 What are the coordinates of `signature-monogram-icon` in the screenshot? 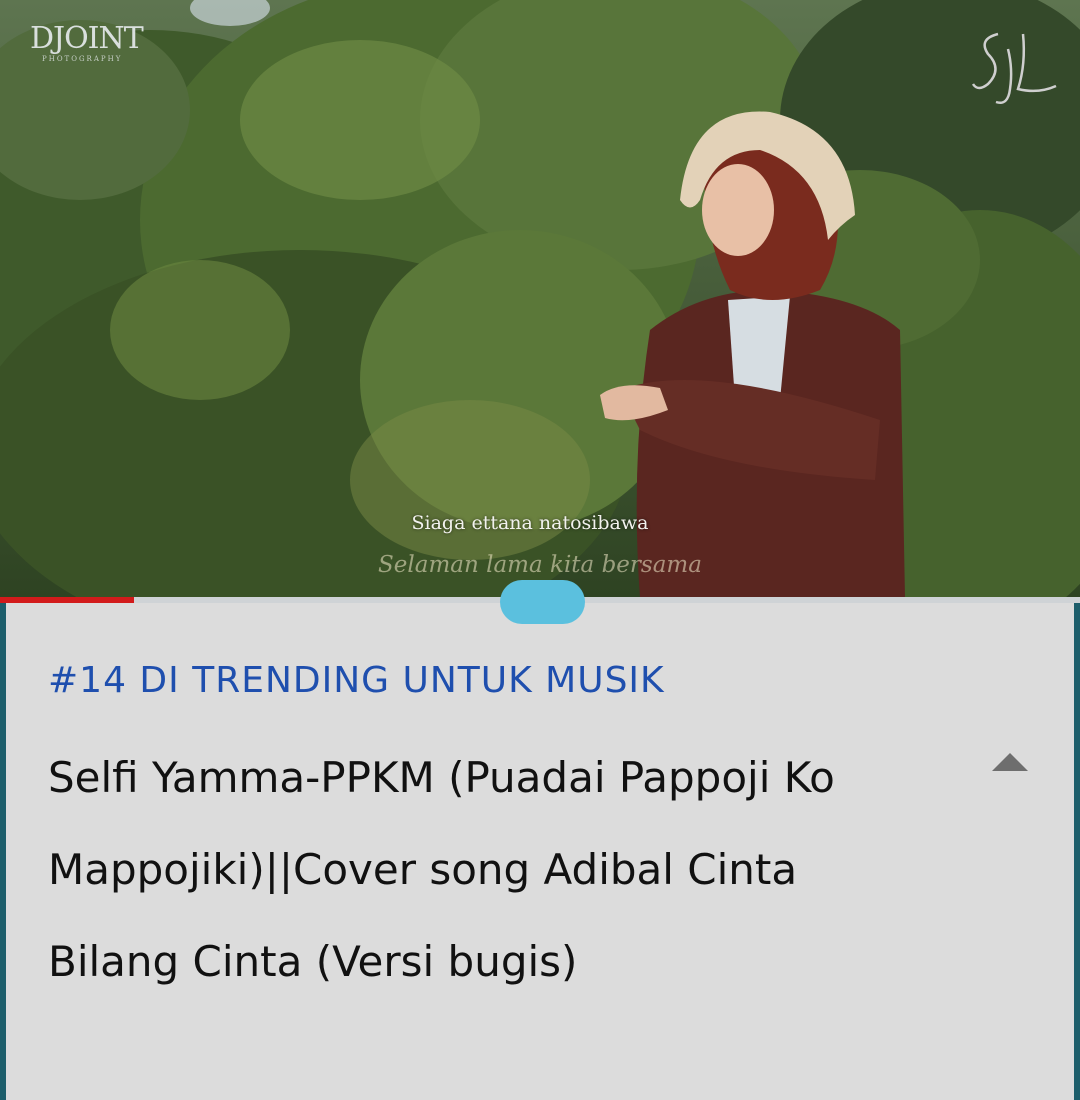 It's located at (1014, 68).